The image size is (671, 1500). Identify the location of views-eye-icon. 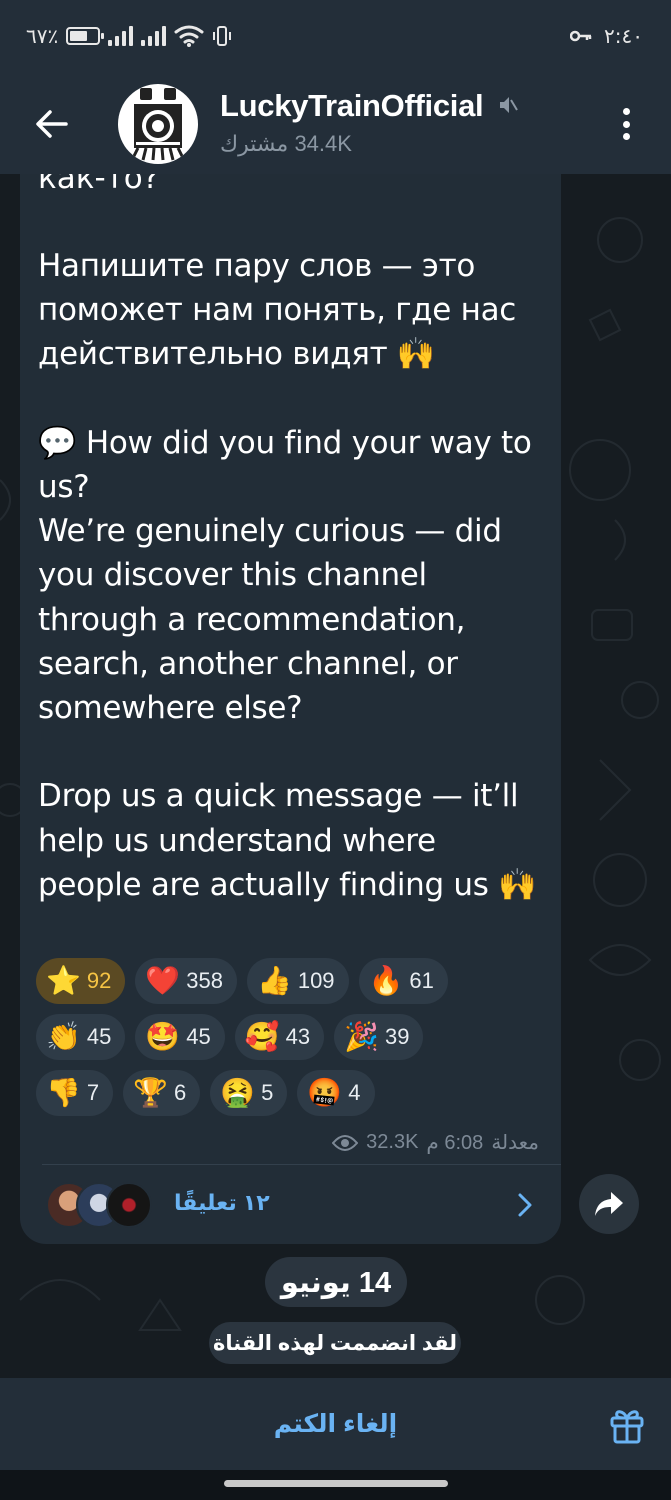
(345, 1142).